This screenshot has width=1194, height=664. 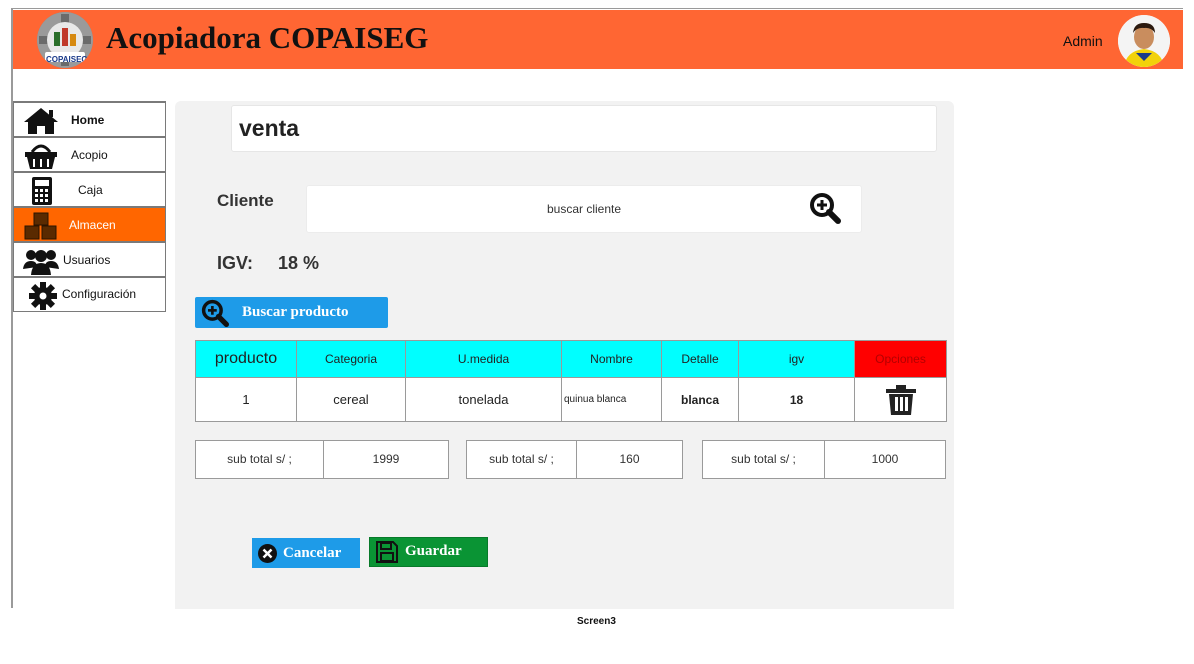 I want to click on subtotal-group-3: sub total s/ ; 1000, so click(x=824, y=459).